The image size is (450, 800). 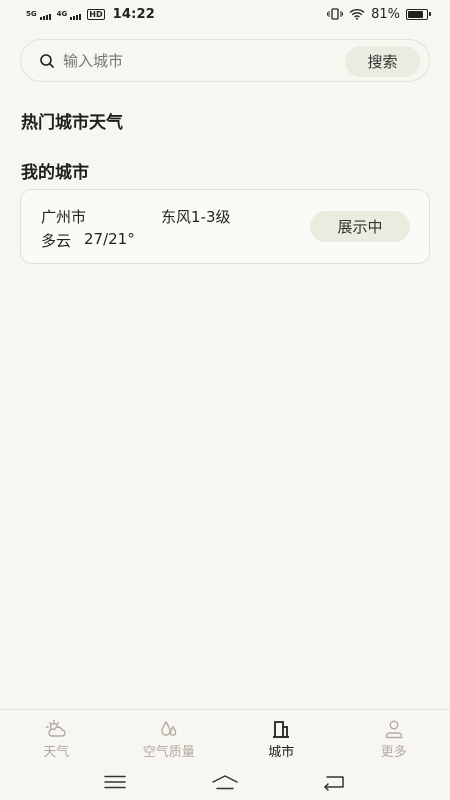 I want to click on city-wind: 东风1-3级, so click(x=196, y=217).